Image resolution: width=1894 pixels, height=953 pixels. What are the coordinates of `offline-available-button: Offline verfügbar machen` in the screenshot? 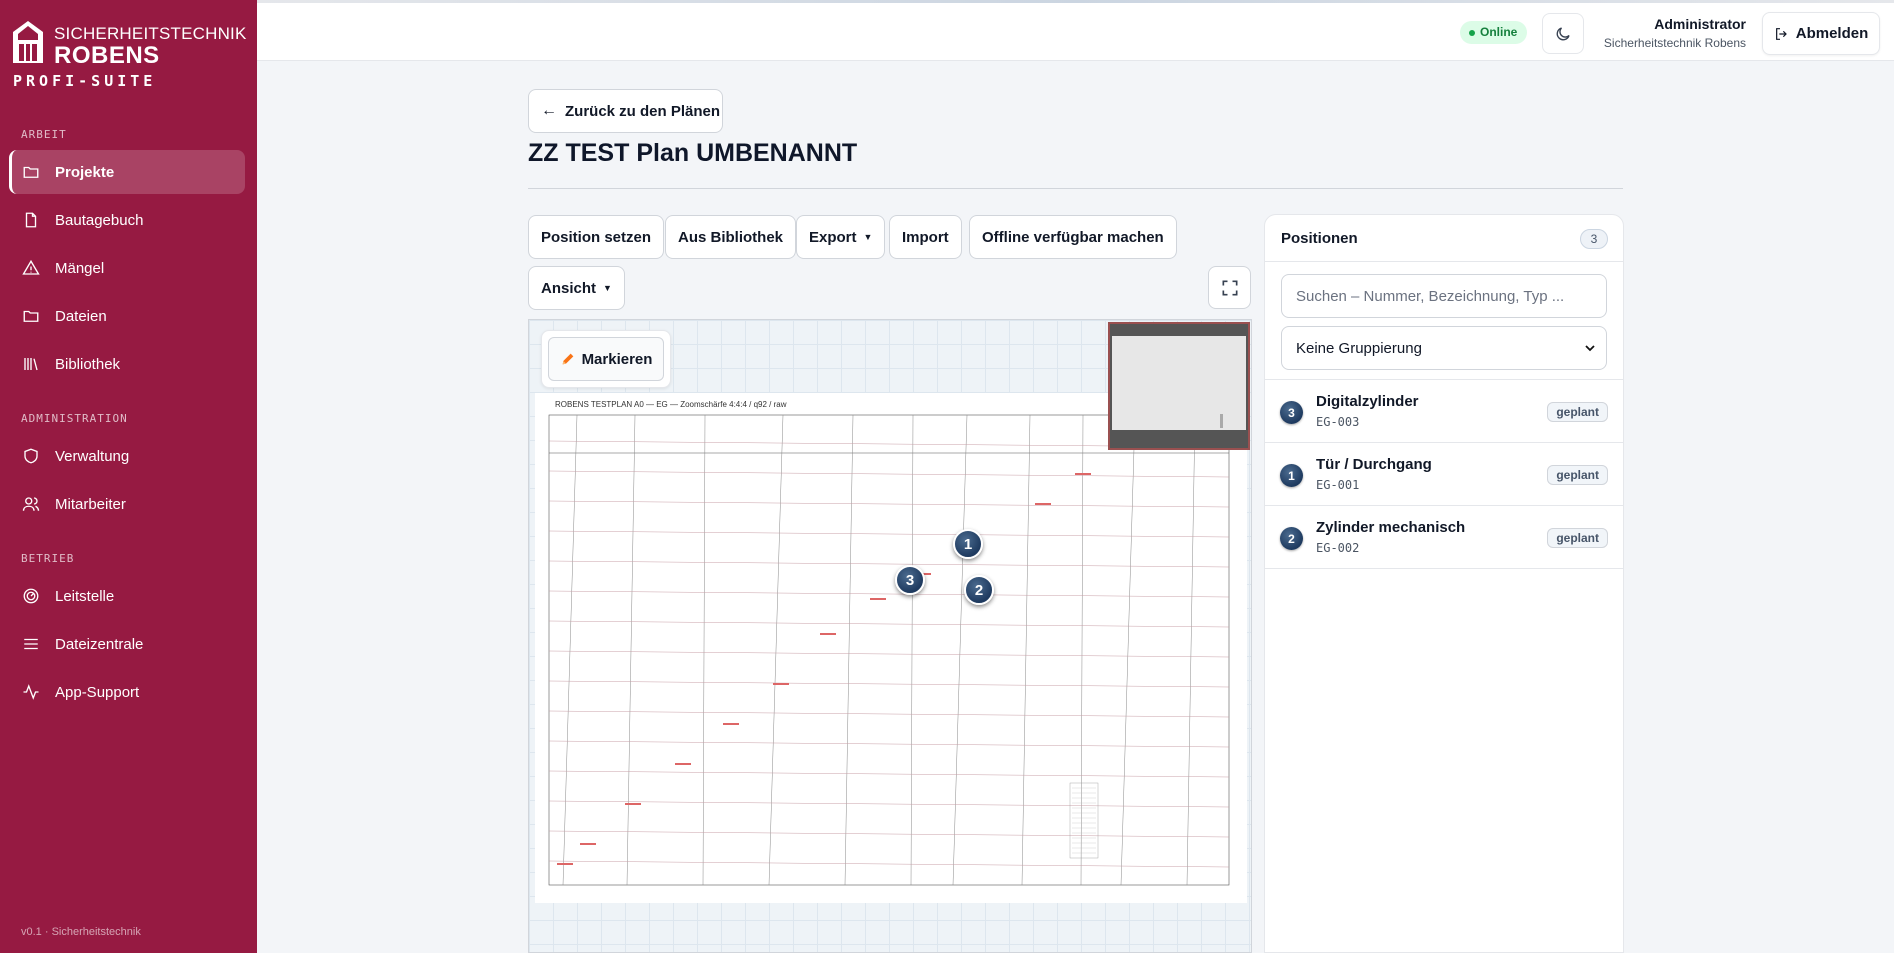 It's located at (1073, 237).